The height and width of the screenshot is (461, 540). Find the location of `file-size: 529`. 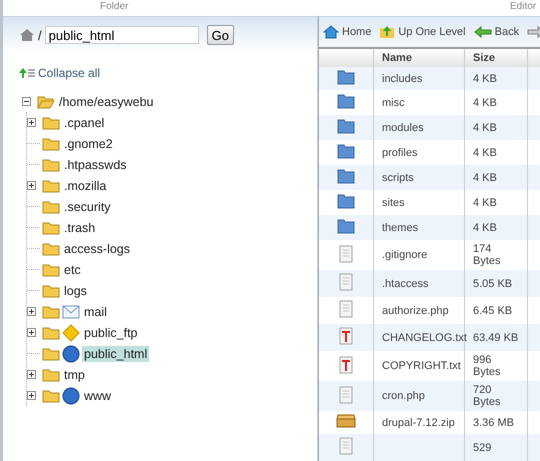

file-size: 529 is located at coordinates (482, 448).